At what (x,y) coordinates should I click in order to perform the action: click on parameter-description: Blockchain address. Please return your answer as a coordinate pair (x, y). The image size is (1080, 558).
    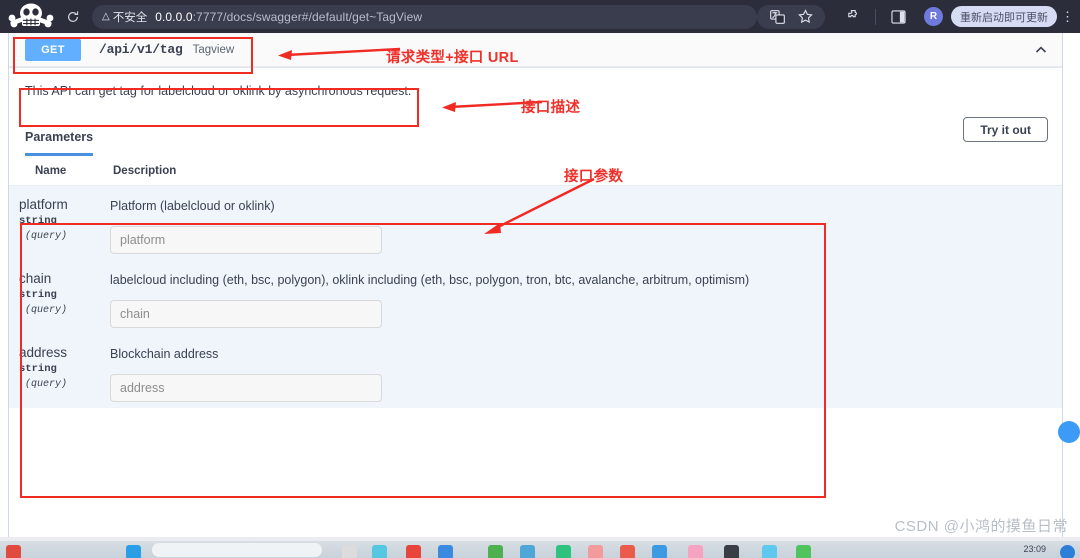
    Looking at the image, I should click on (164, 354).